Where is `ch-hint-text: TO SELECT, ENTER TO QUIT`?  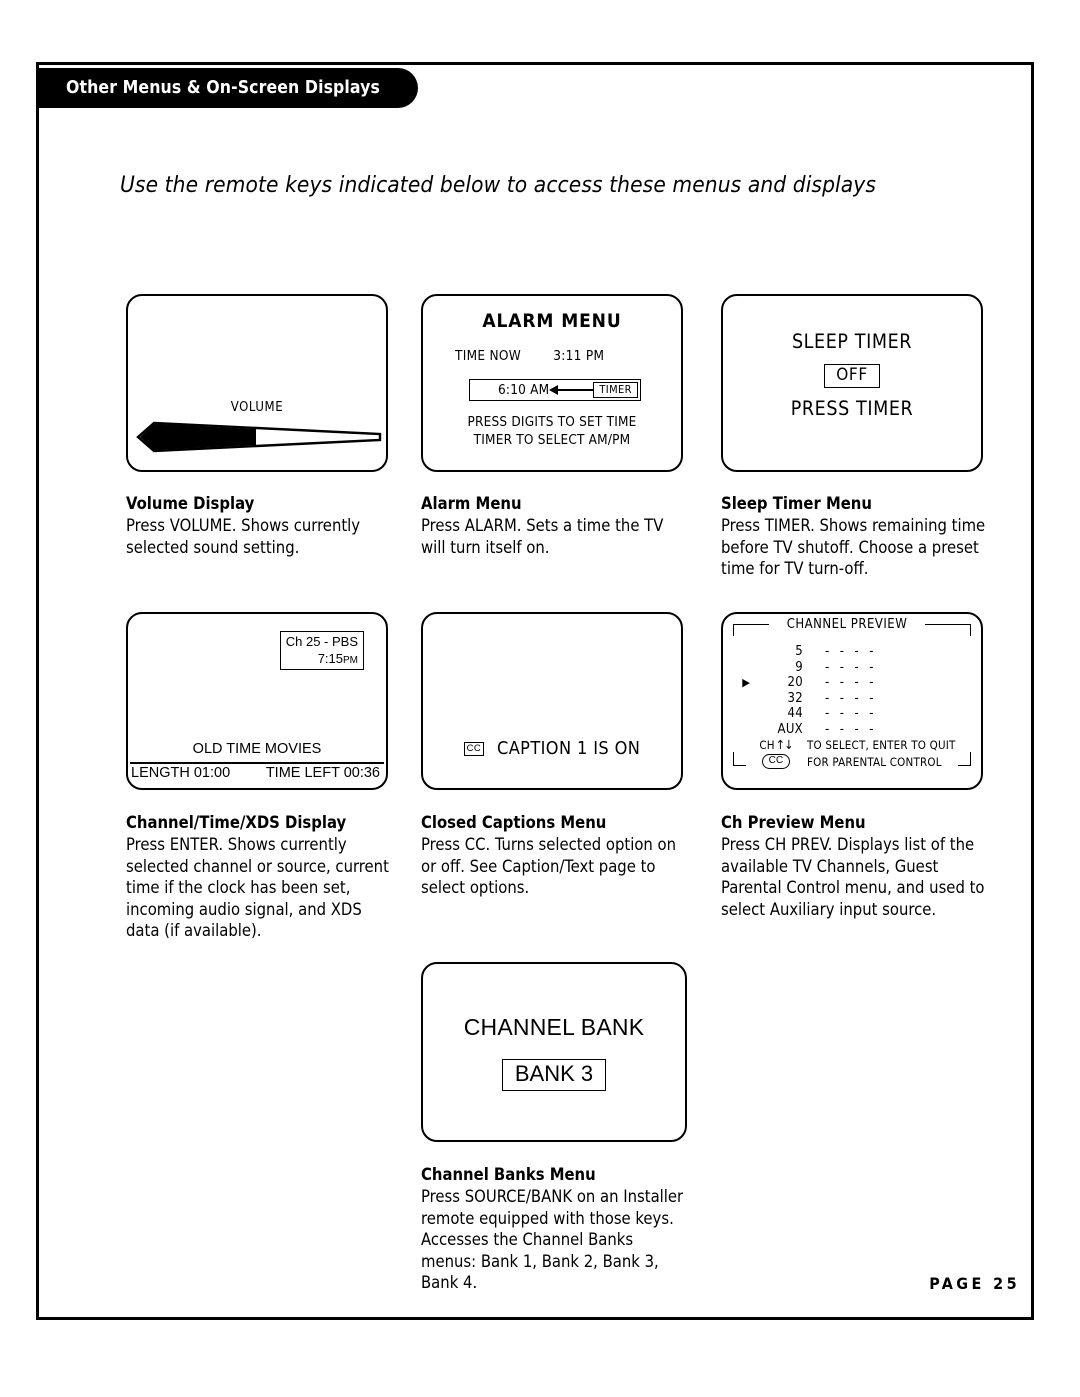
ch-hint-text: TO SELECT, ENTER TO QUIT is located at coordinates (881, 744).